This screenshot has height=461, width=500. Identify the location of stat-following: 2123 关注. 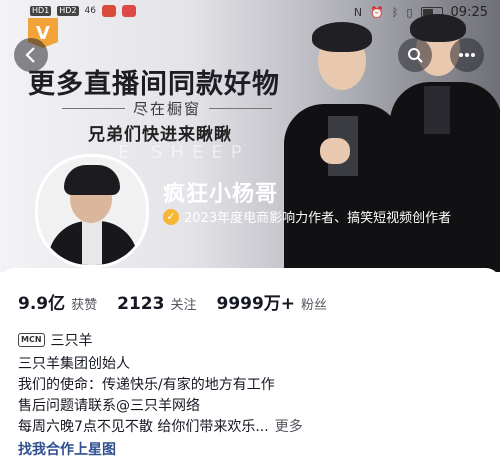
(156, 304).